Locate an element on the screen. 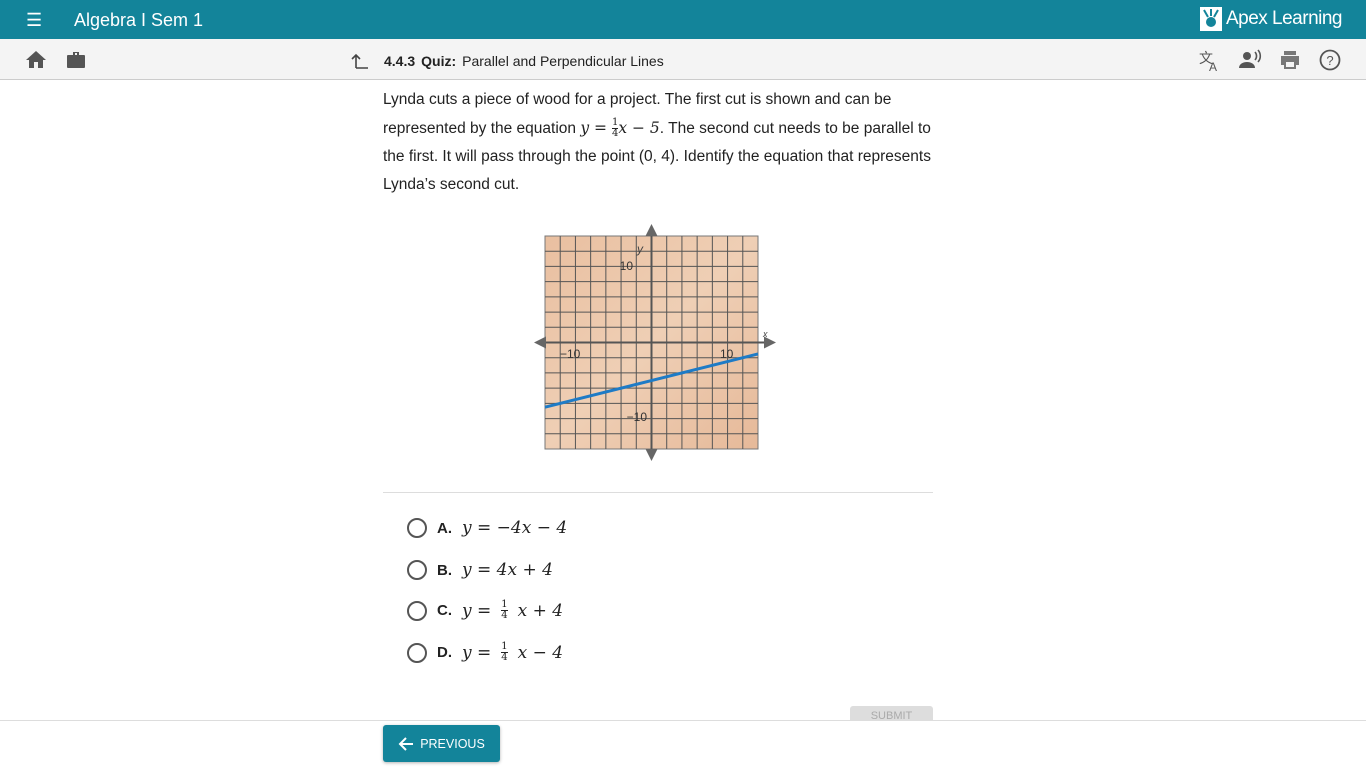 This screenshot has width=1366, height=768. apex-logo-icon is located at coordinates (1210, 19).